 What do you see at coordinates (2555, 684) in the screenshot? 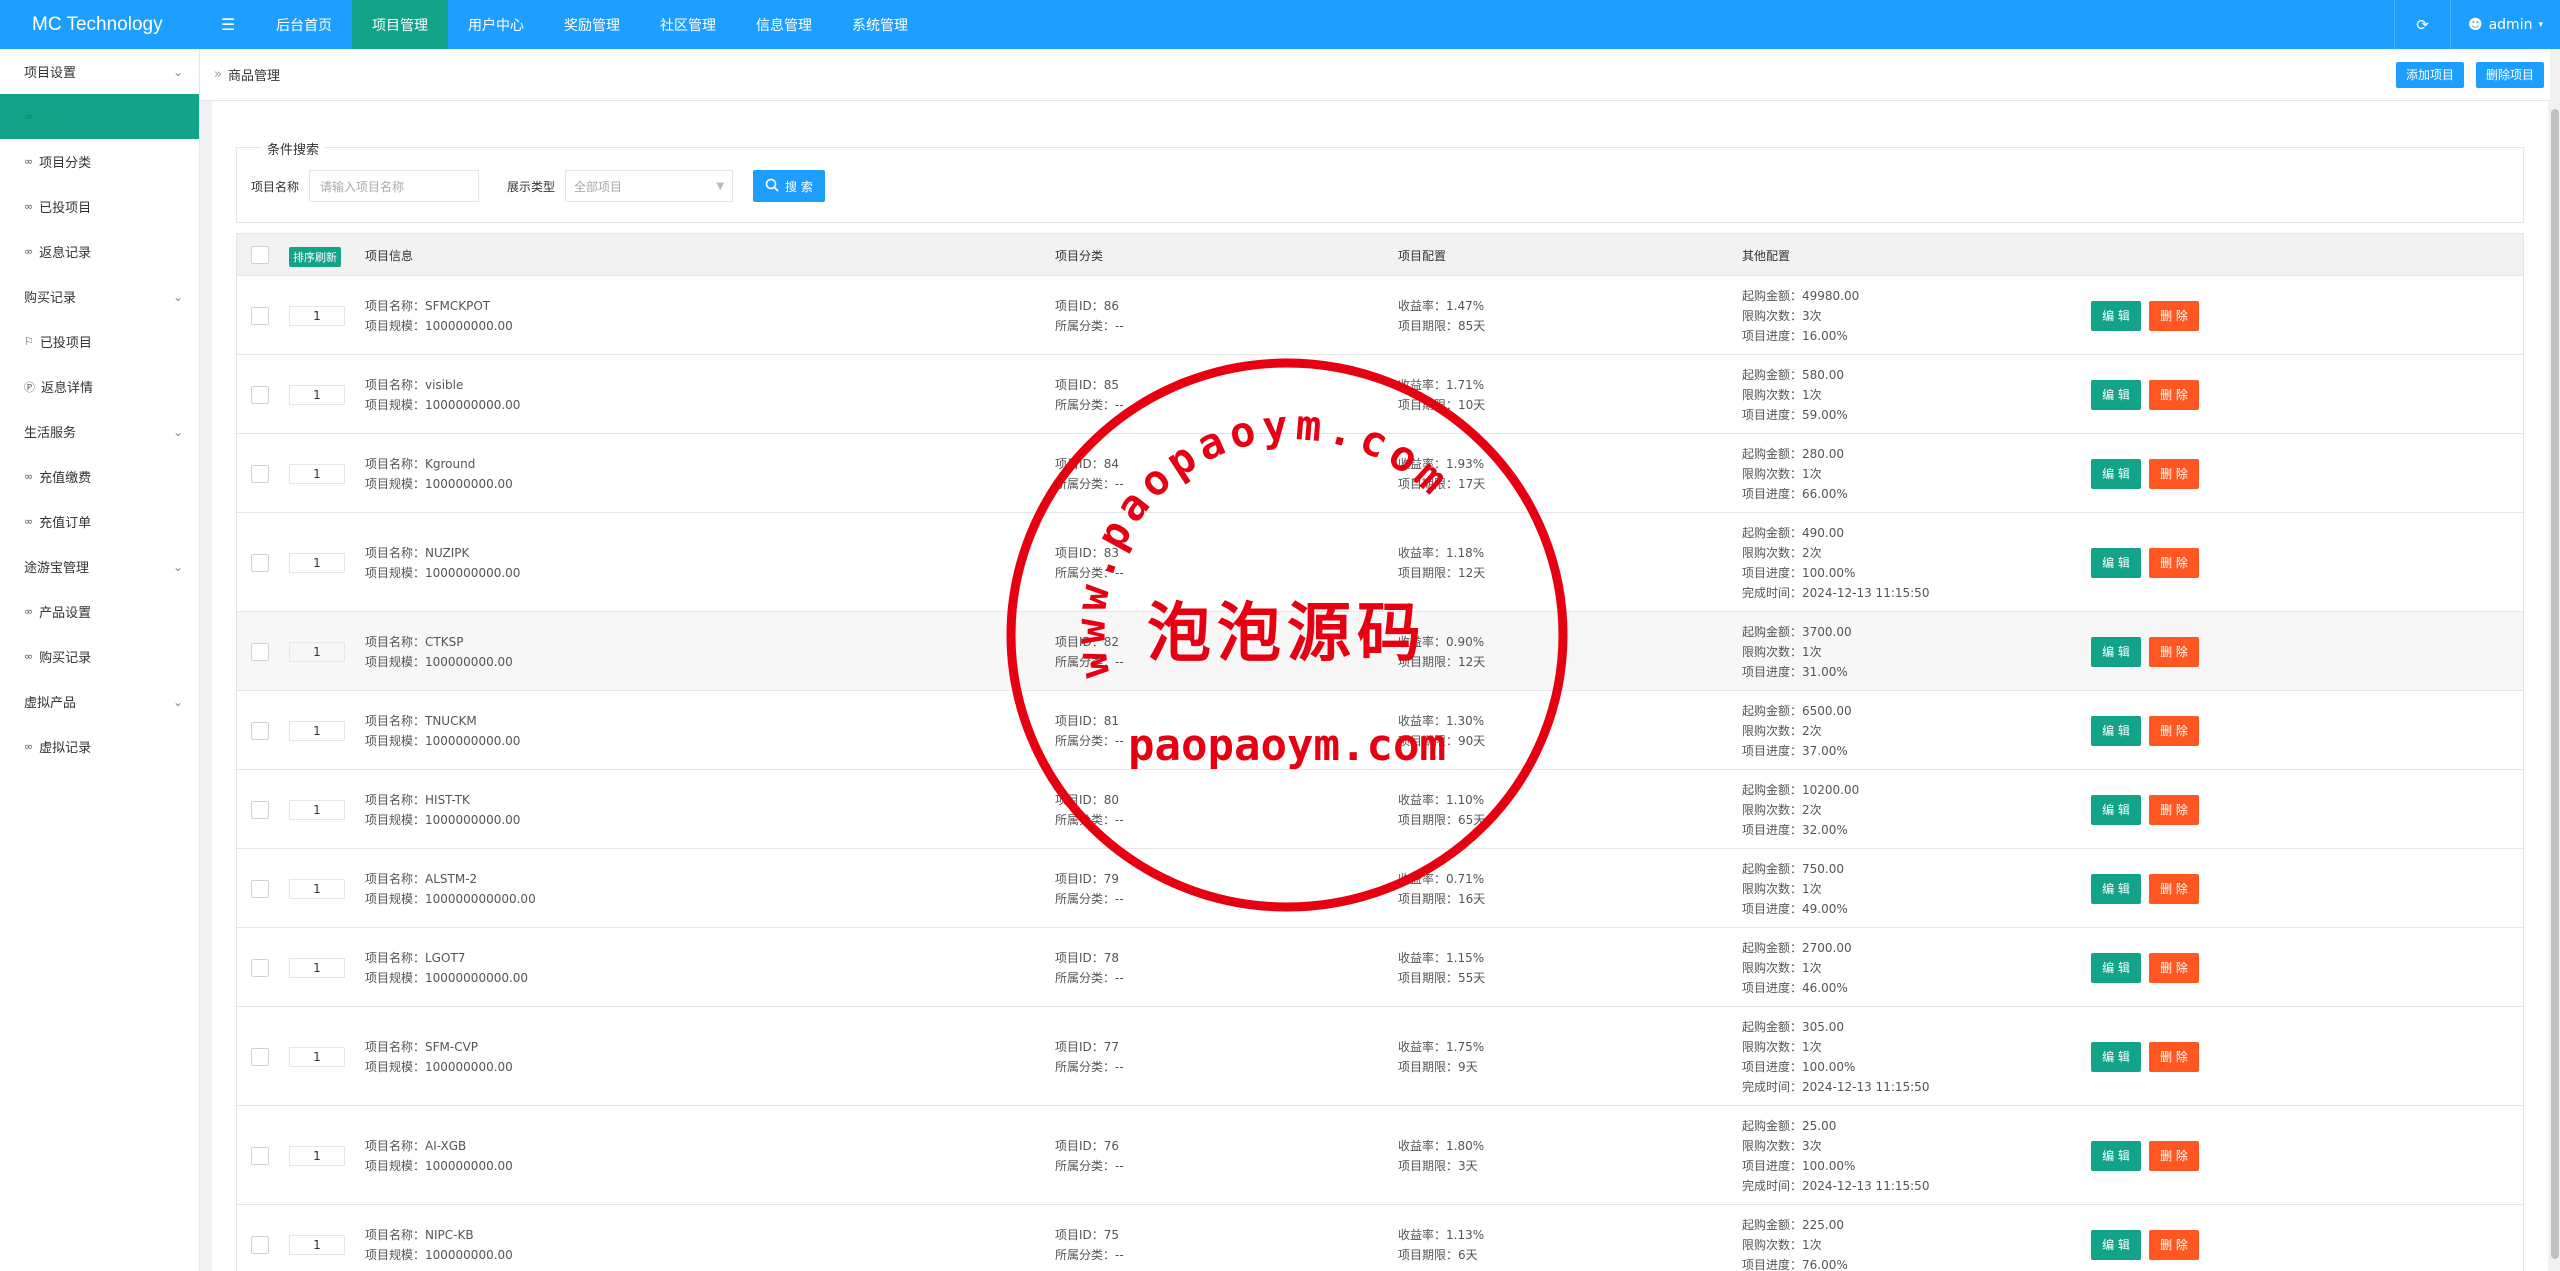
I see `scrollbar-thumb` at bounding box center [2555, 684].